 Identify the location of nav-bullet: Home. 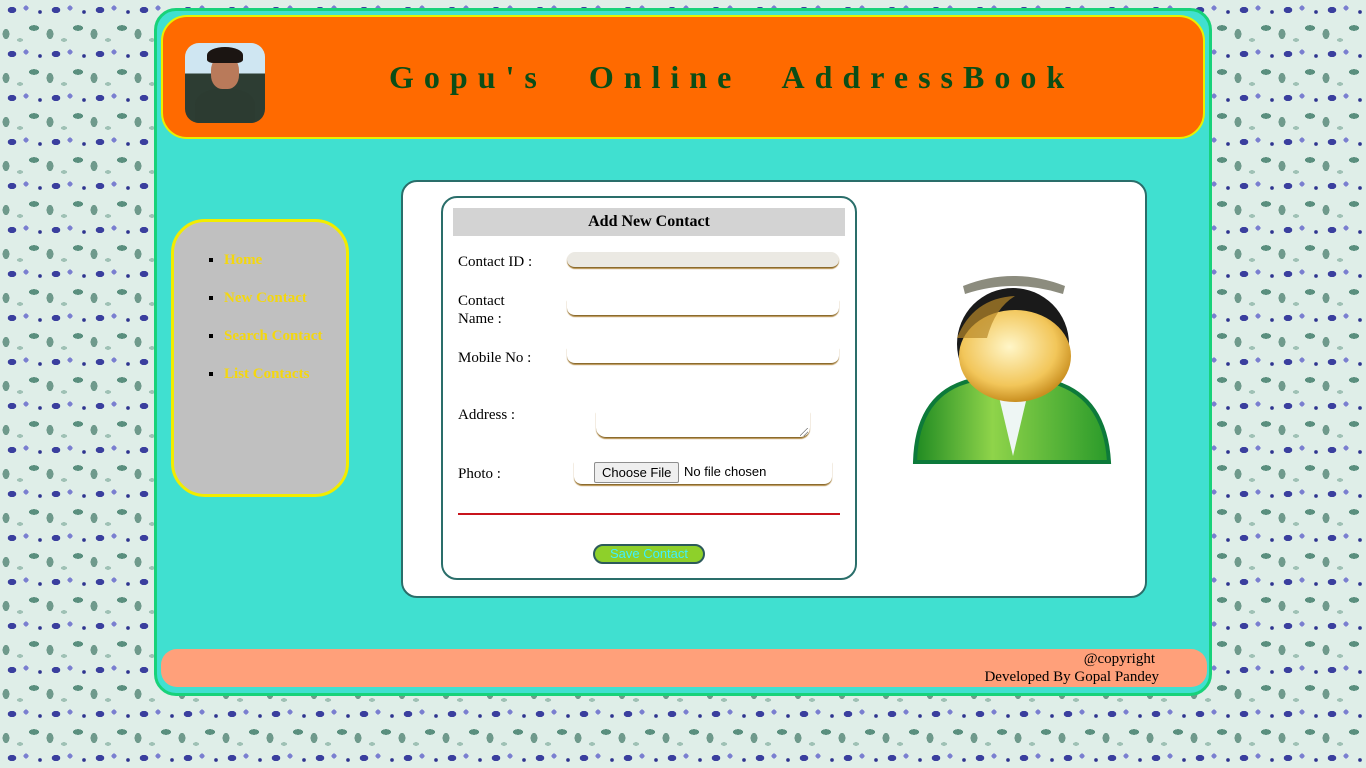
(273, 260).